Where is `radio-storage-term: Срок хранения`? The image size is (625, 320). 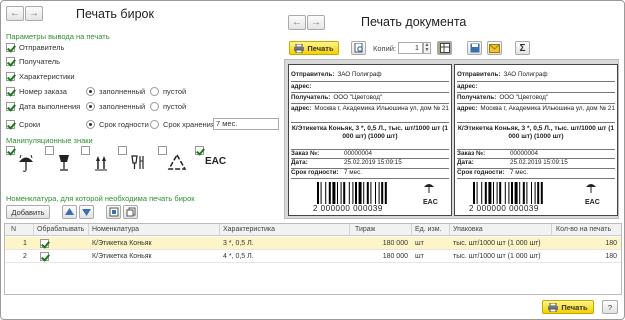 radio-storage-term: Срок хранения is located at coordinates (182, 124).